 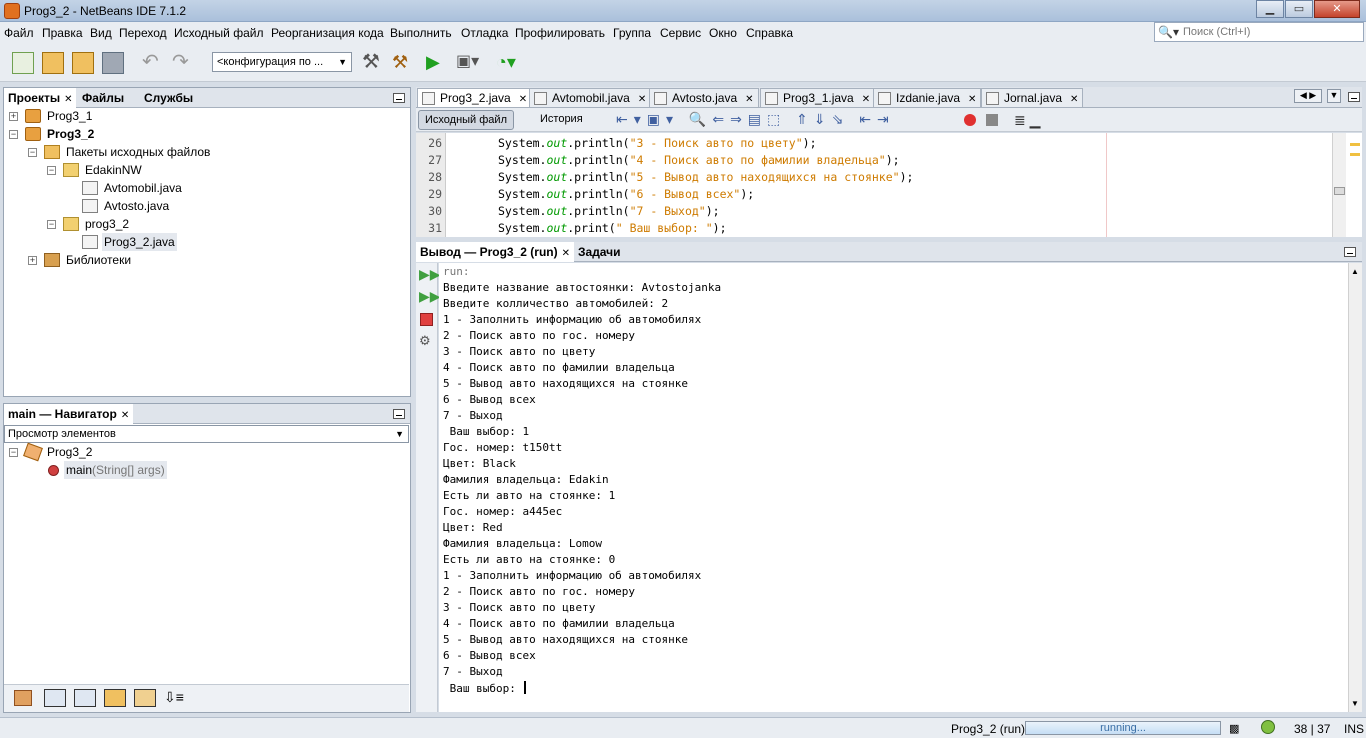 What do you see at coordinates (1032, 97) in the screenshot?
I see `tab-jornal-java: Jornal.java ✕` at bounding box center [1032, 97].